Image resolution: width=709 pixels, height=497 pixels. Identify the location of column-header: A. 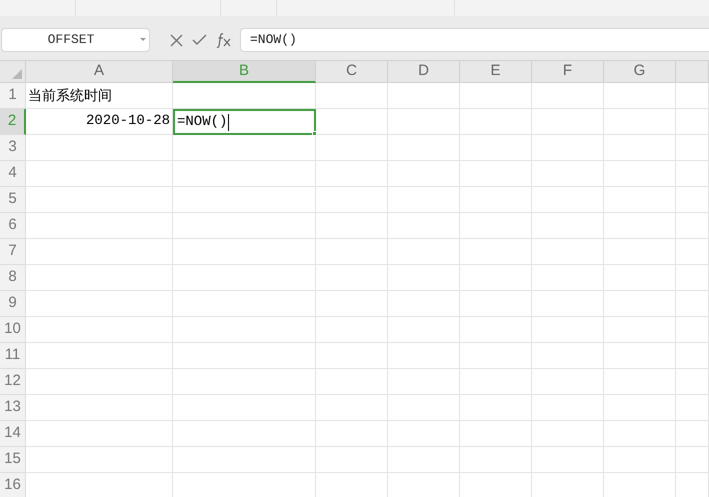
(99, 72).